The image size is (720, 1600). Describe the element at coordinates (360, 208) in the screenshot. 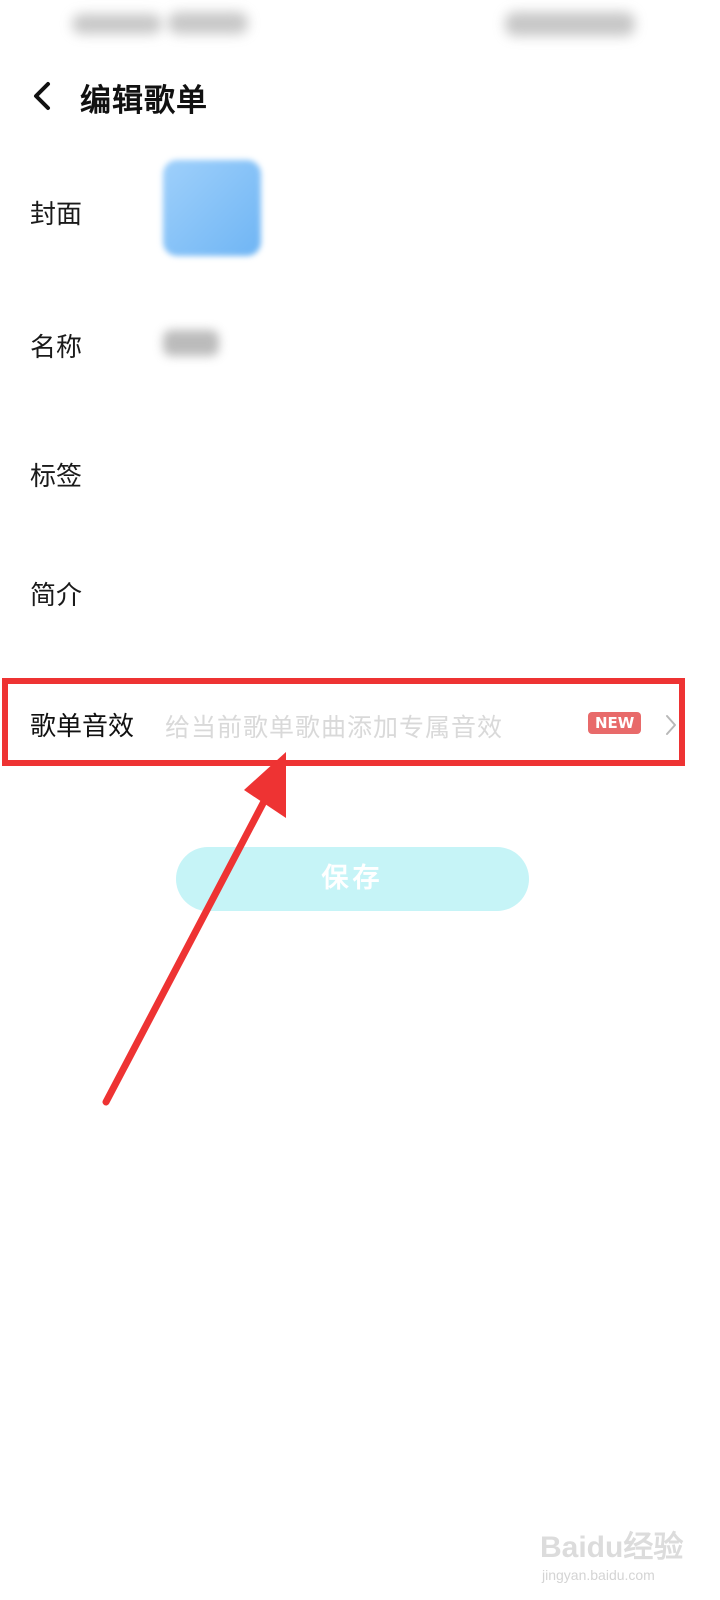

I see `cover-row` at that location.